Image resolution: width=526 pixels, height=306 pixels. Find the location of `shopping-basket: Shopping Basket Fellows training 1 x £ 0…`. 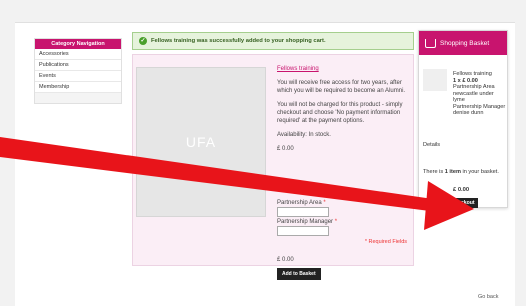

shopping-basket: Shopping Basket Fellows training 1 x £ 0… is located at coordinates (463, 119).